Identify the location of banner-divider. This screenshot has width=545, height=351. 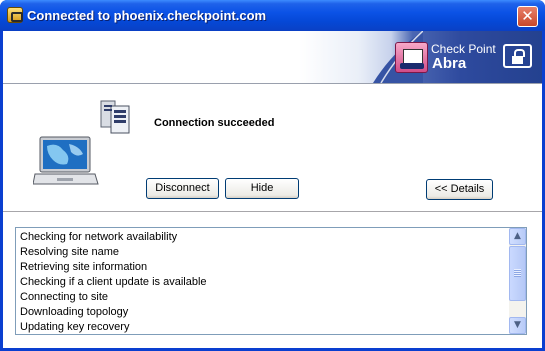
(272, 84).